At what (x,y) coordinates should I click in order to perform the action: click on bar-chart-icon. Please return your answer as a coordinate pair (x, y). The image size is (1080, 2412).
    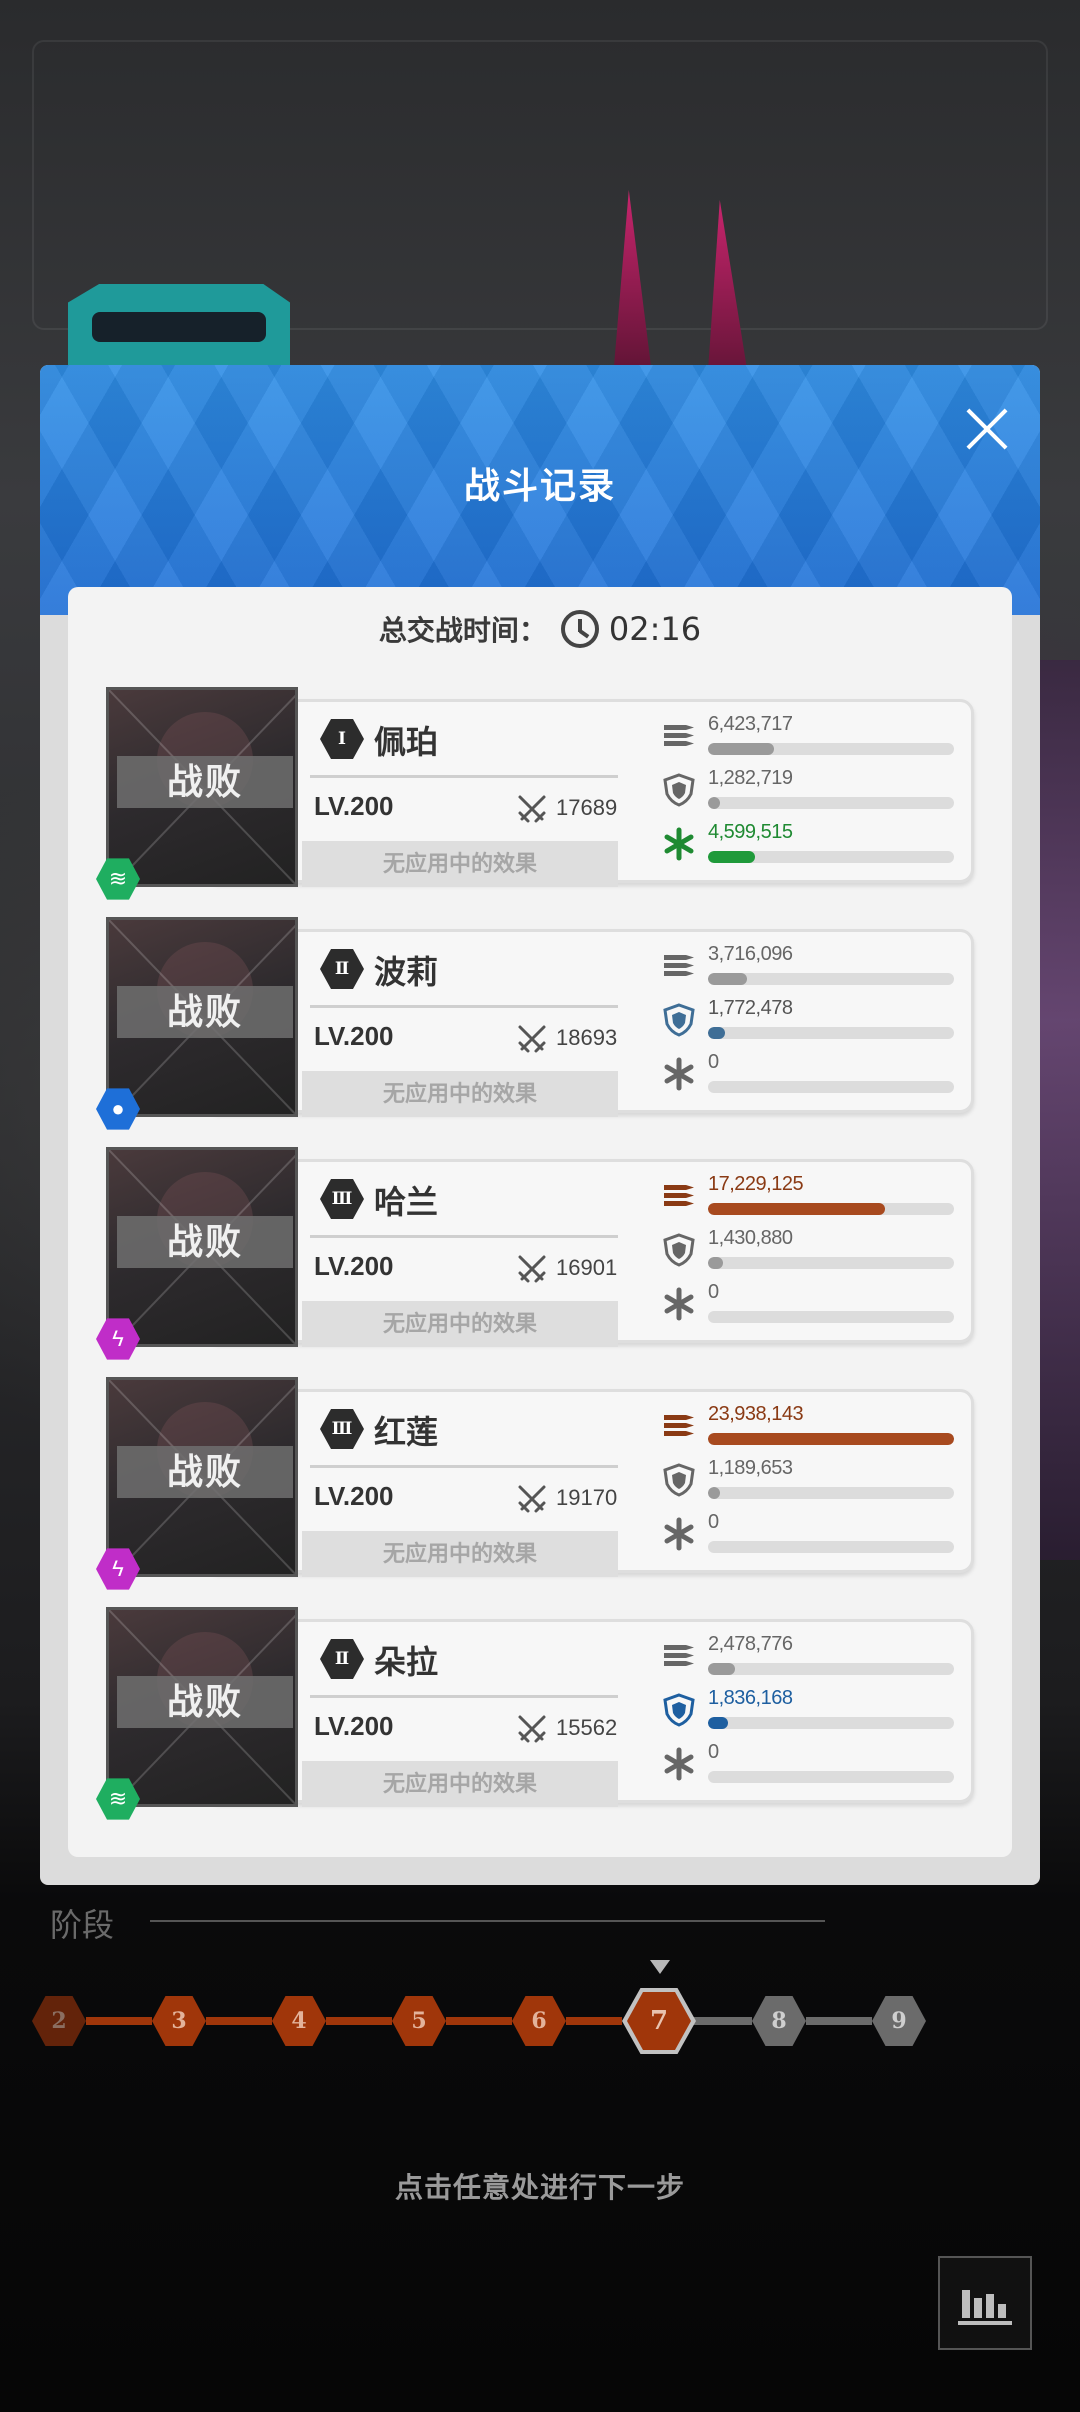
    Looking at the image, I should click on (985, 2307).